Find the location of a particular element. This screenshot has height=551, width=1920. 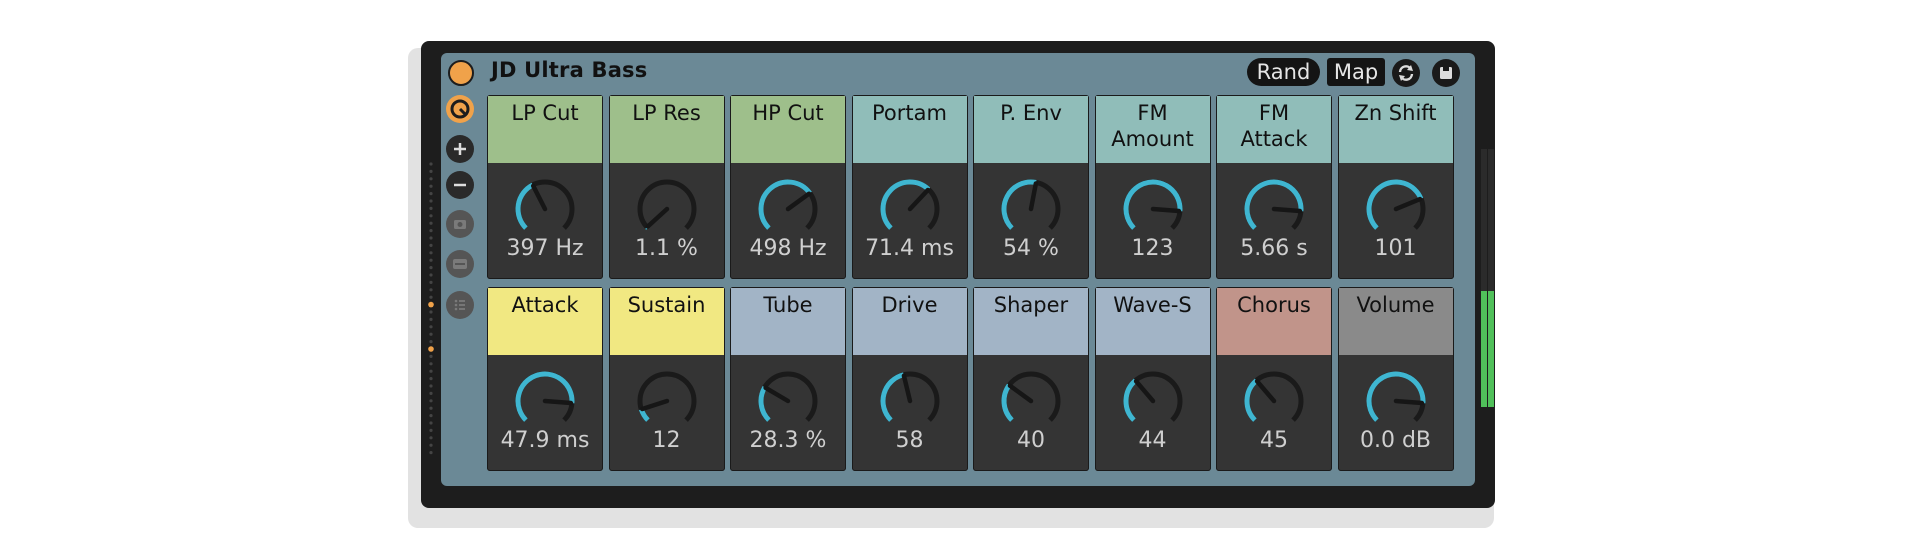

macro-cell: Volume 0.0 dB is located at coordinates (1395, 379).